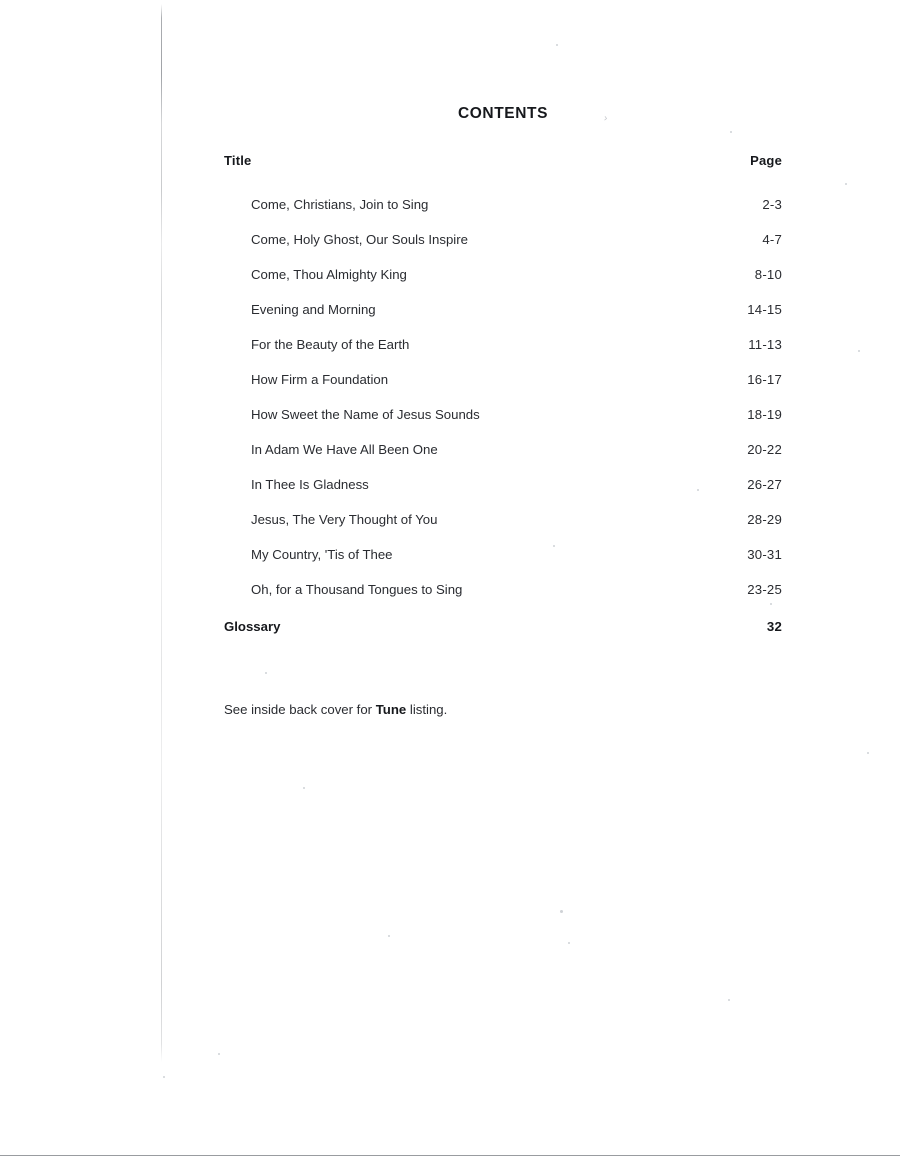  I want to click on toc-section-glossary: Glossary 32, so click(503, 626).